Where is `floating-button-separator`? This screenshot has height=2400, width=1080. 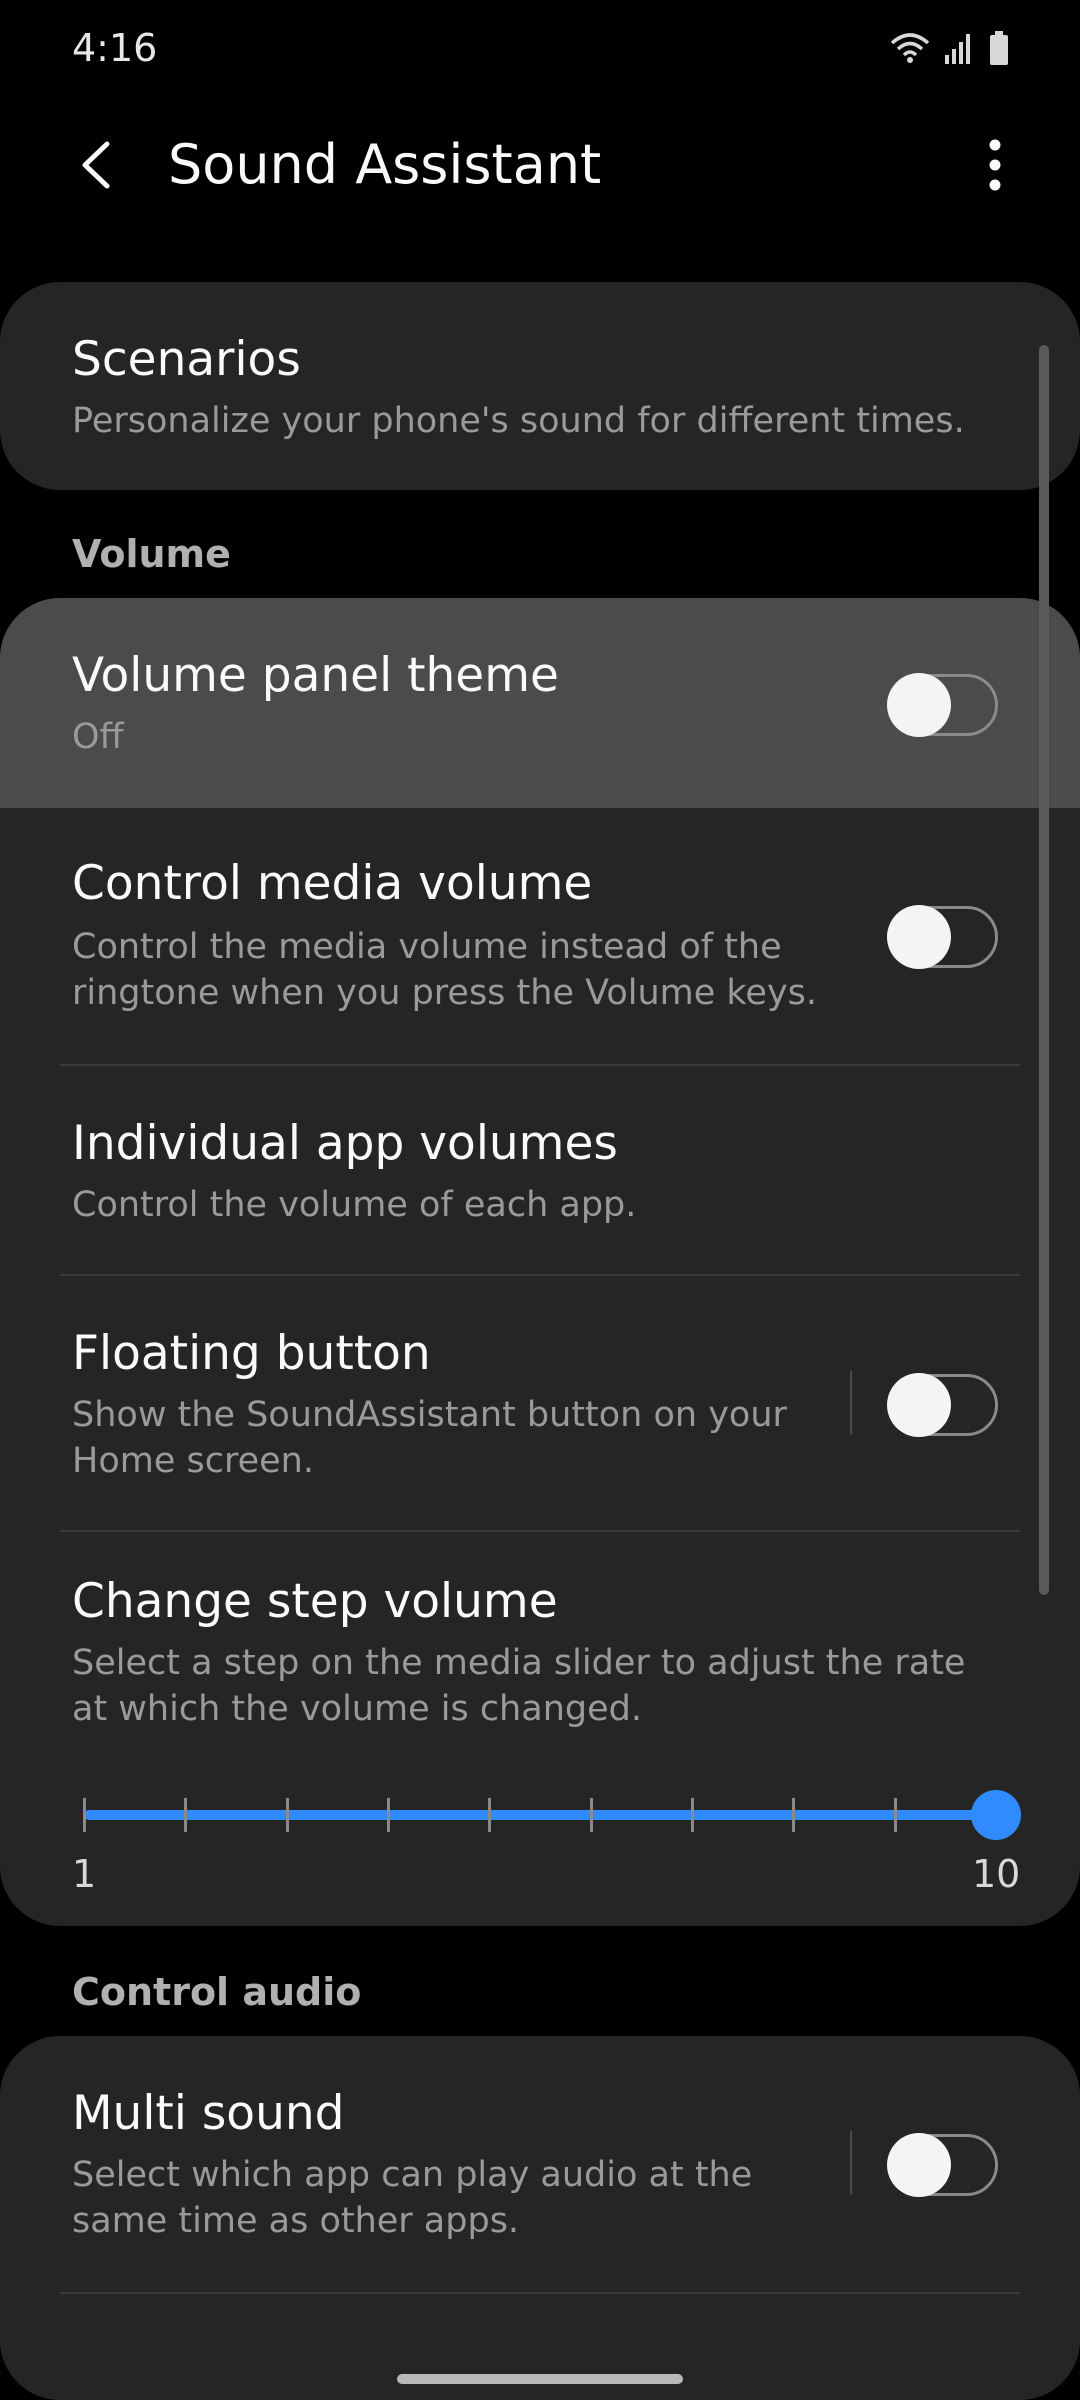
floating-button-separator is located at coordinates (851, 1403).